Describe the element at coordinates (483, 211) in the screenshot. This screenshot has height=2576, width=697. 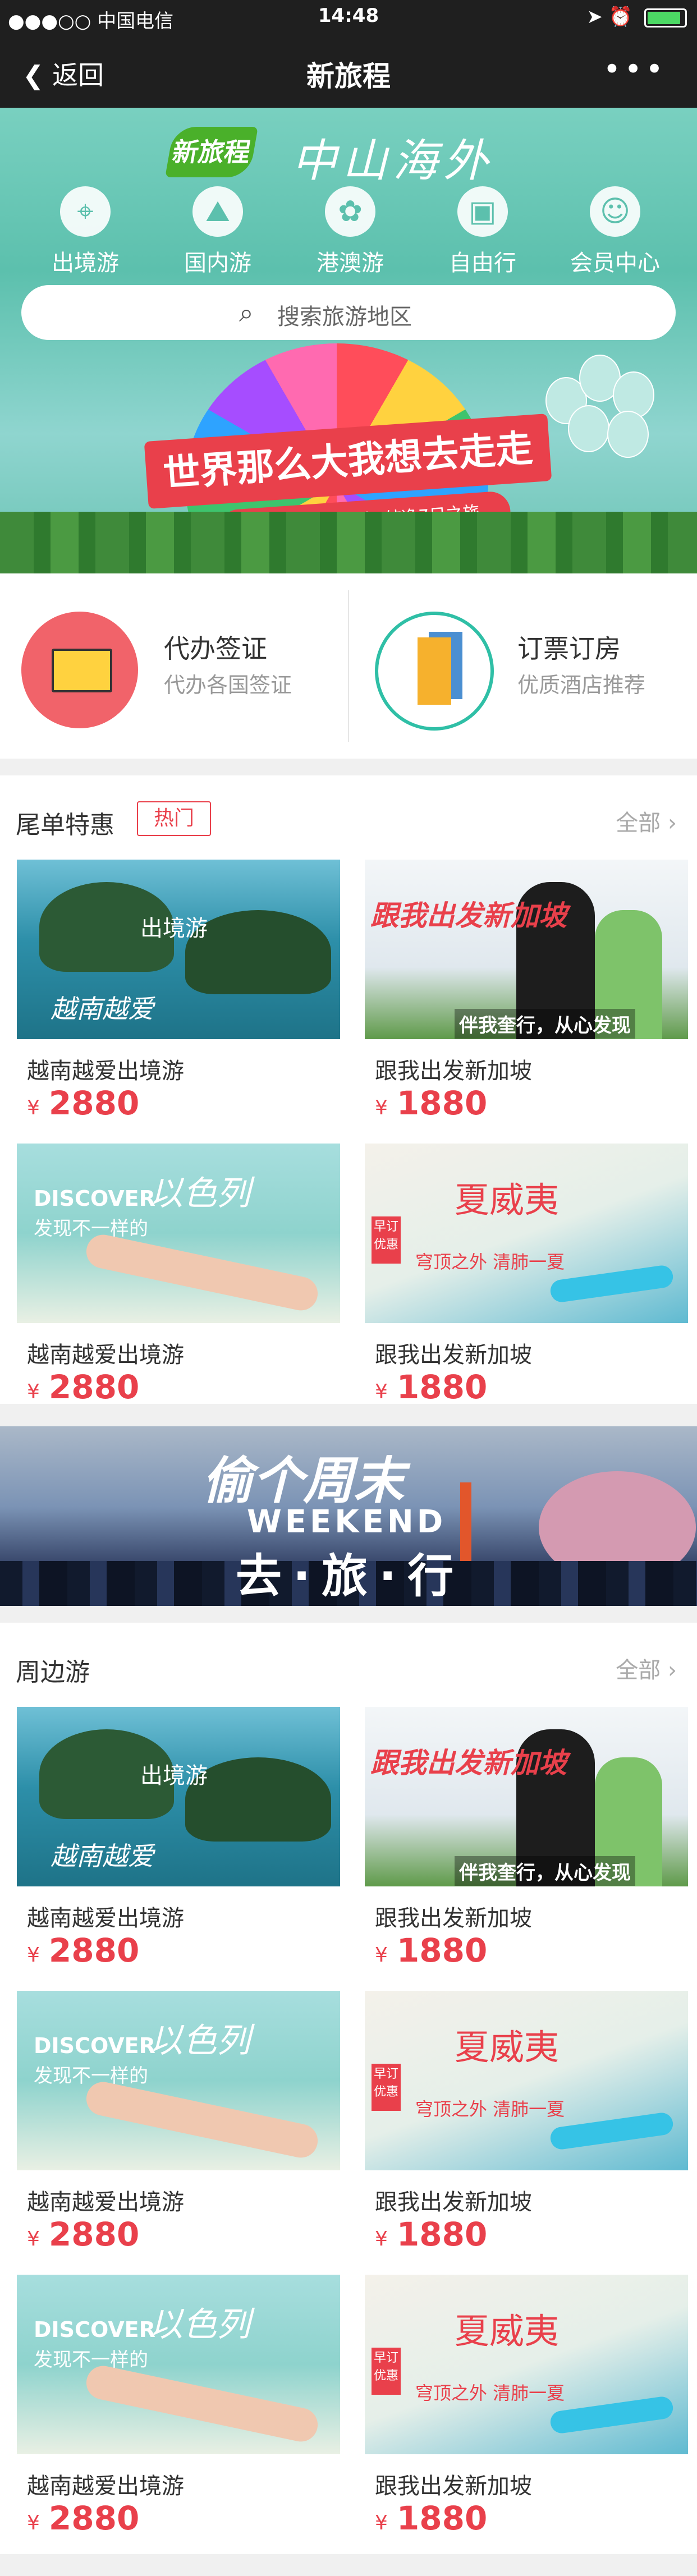
I see `bus-icon: ▣` at that location.